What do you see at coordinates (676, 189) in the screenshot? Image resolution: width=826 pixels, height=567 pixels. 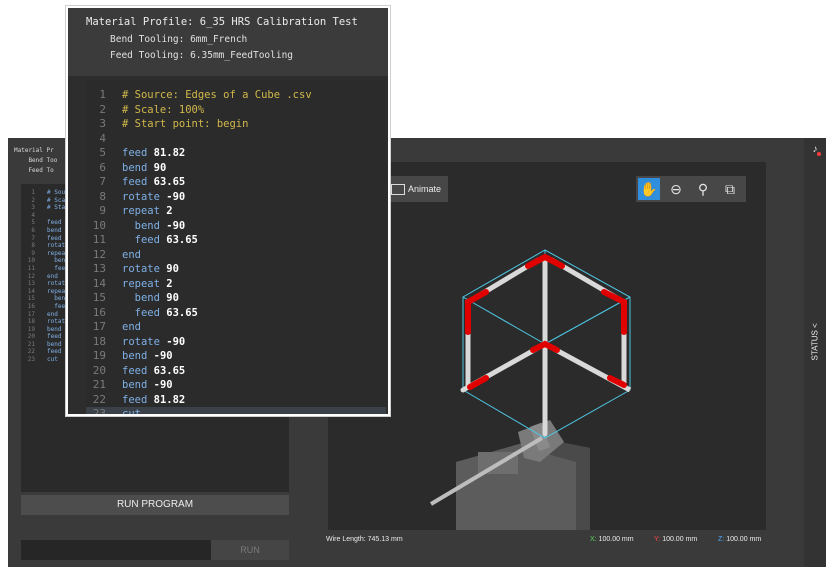 I see `orbit-icon: ⊖` at bounding box center [676, 189].